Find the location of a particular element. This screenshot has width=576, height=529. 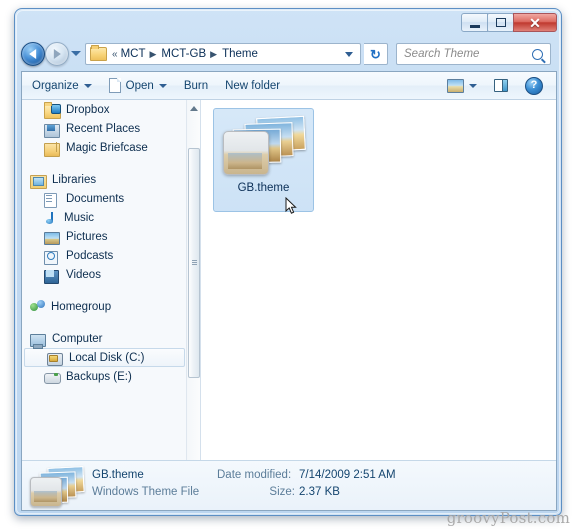

watermark: groovyPost.com is located at coordinates (508, 518).